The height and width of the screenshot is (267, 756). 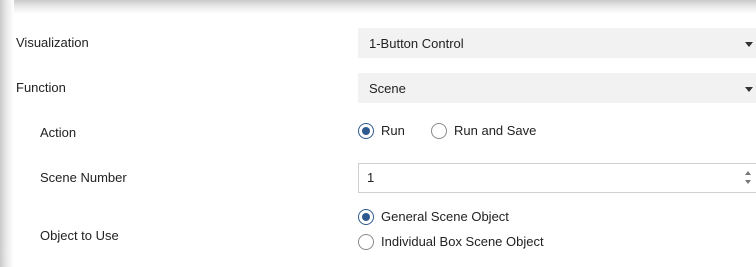 I want to click on action-label: Action, so click(x=58, y=132).